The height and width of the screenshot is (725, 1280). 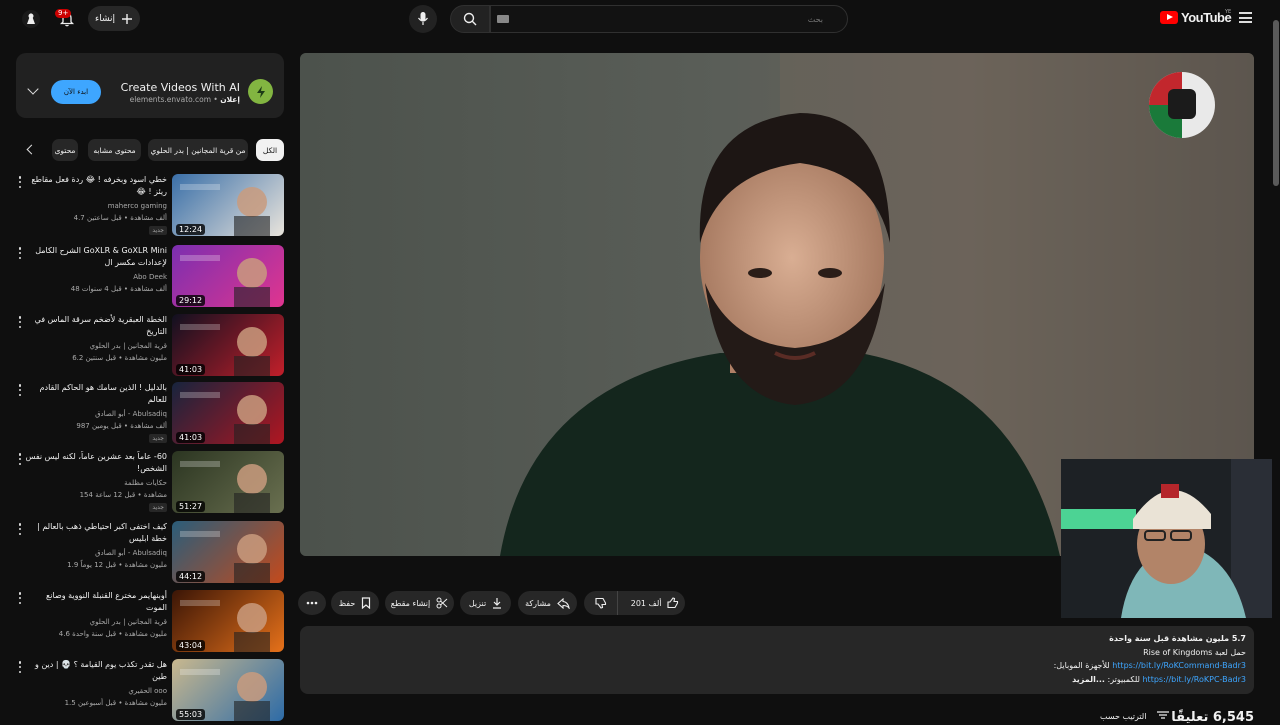 What do you see at coordinates (63, 13) in the screenshot?
I see `notification-count-badge: 9+` at bounding box center [63, 13].